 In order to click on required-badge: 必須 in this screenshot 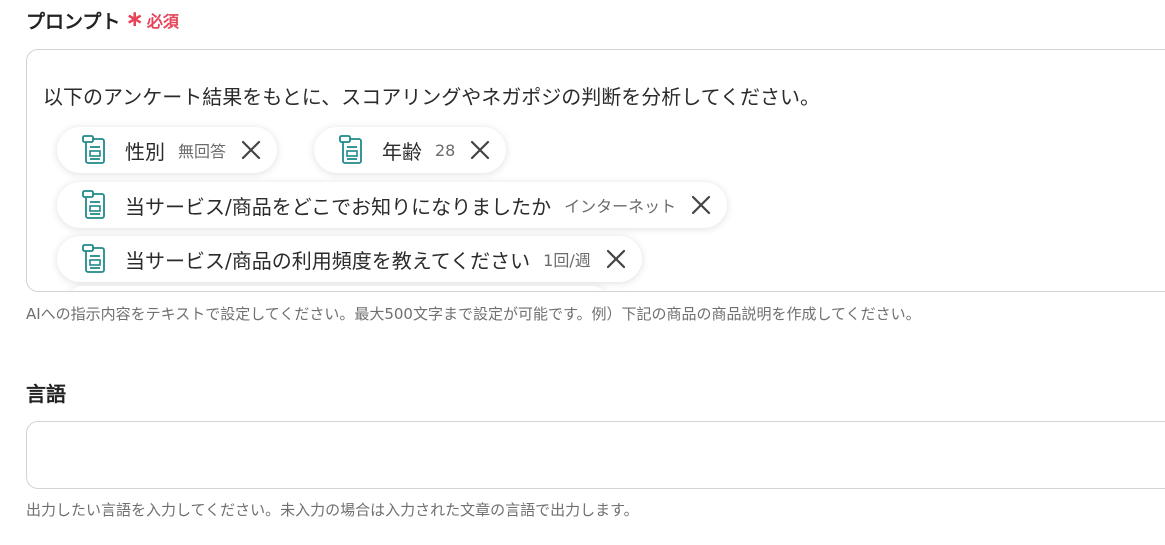, I will do `click(162, 21)`.